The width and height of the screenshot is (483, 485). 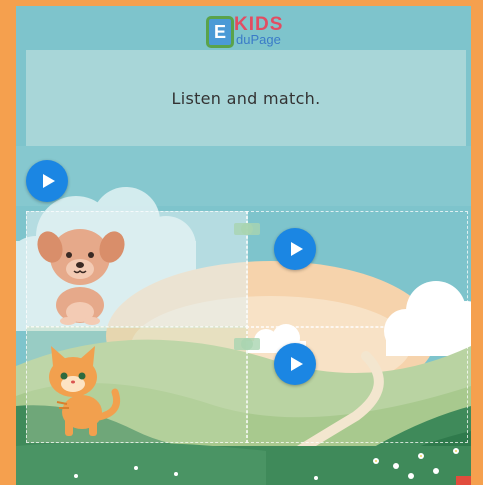 I want to click on cat-icon, so click(x=85, y=391).